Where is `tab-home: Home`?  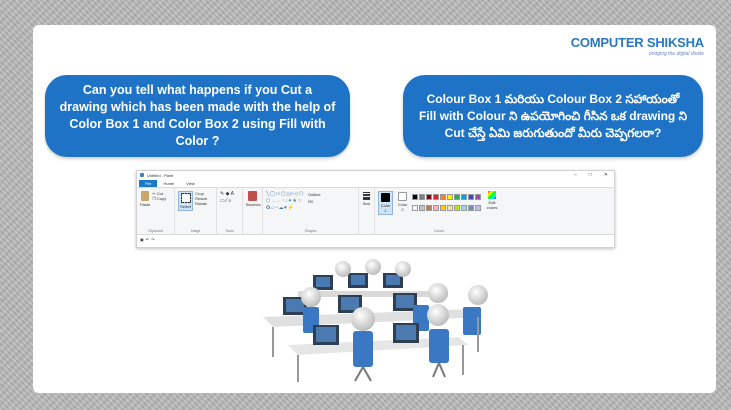
tab-home: Home is located at coordinates (168, 183).